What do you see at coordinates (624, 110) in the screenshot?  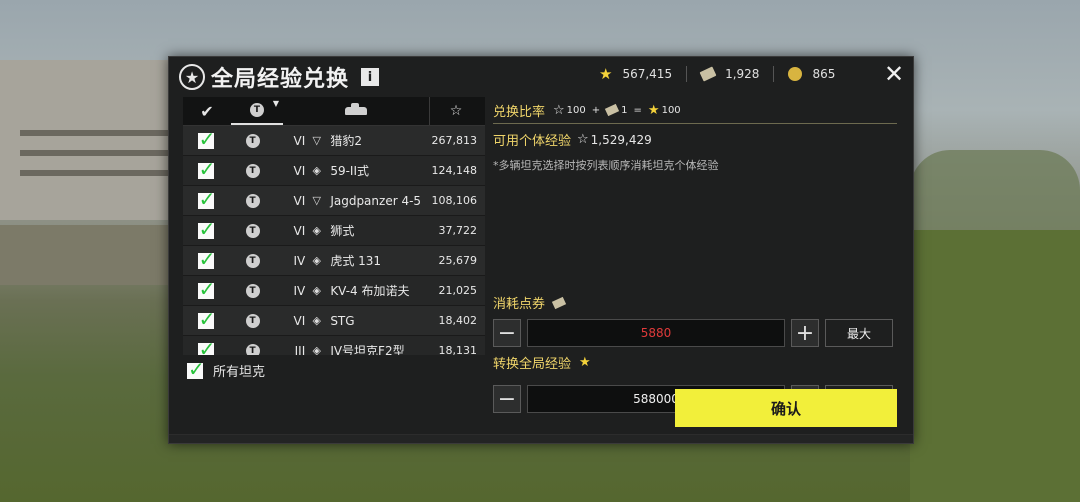 I see `ratio-ticket-amount: 1` at bounding box center [624, 110].